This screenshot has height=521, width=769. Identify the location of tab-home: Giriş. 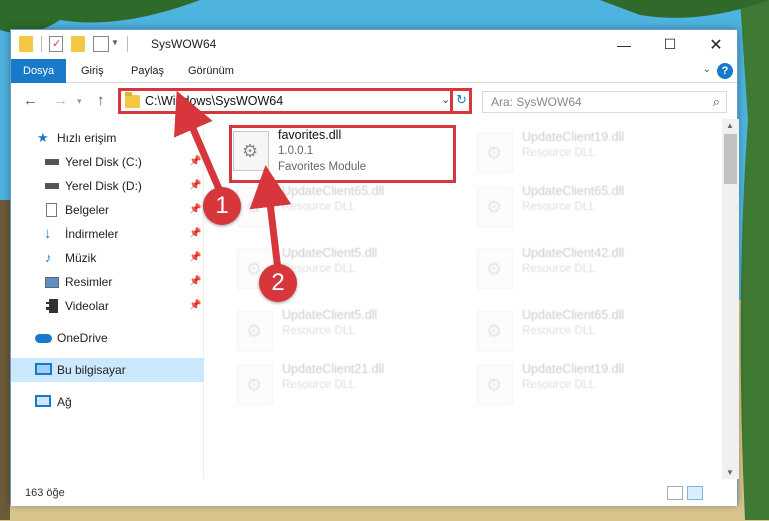
(92, 71).